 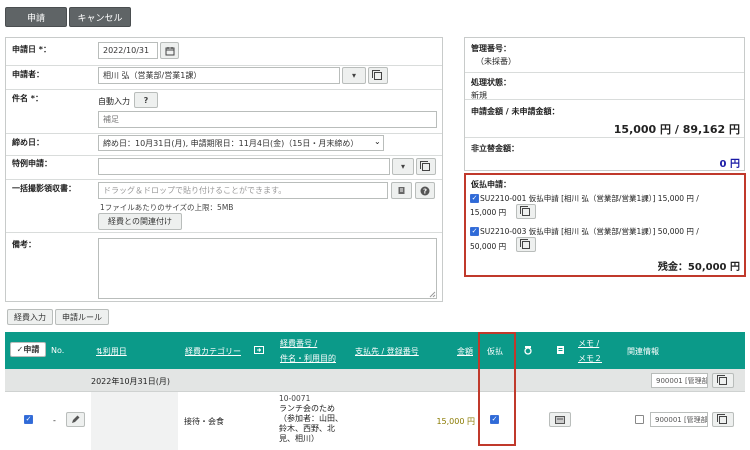 What do you see at coordinates (128, 50) in the screenshot?
I see `date-input: 2022/10/31` at bounding box center [128, 50].